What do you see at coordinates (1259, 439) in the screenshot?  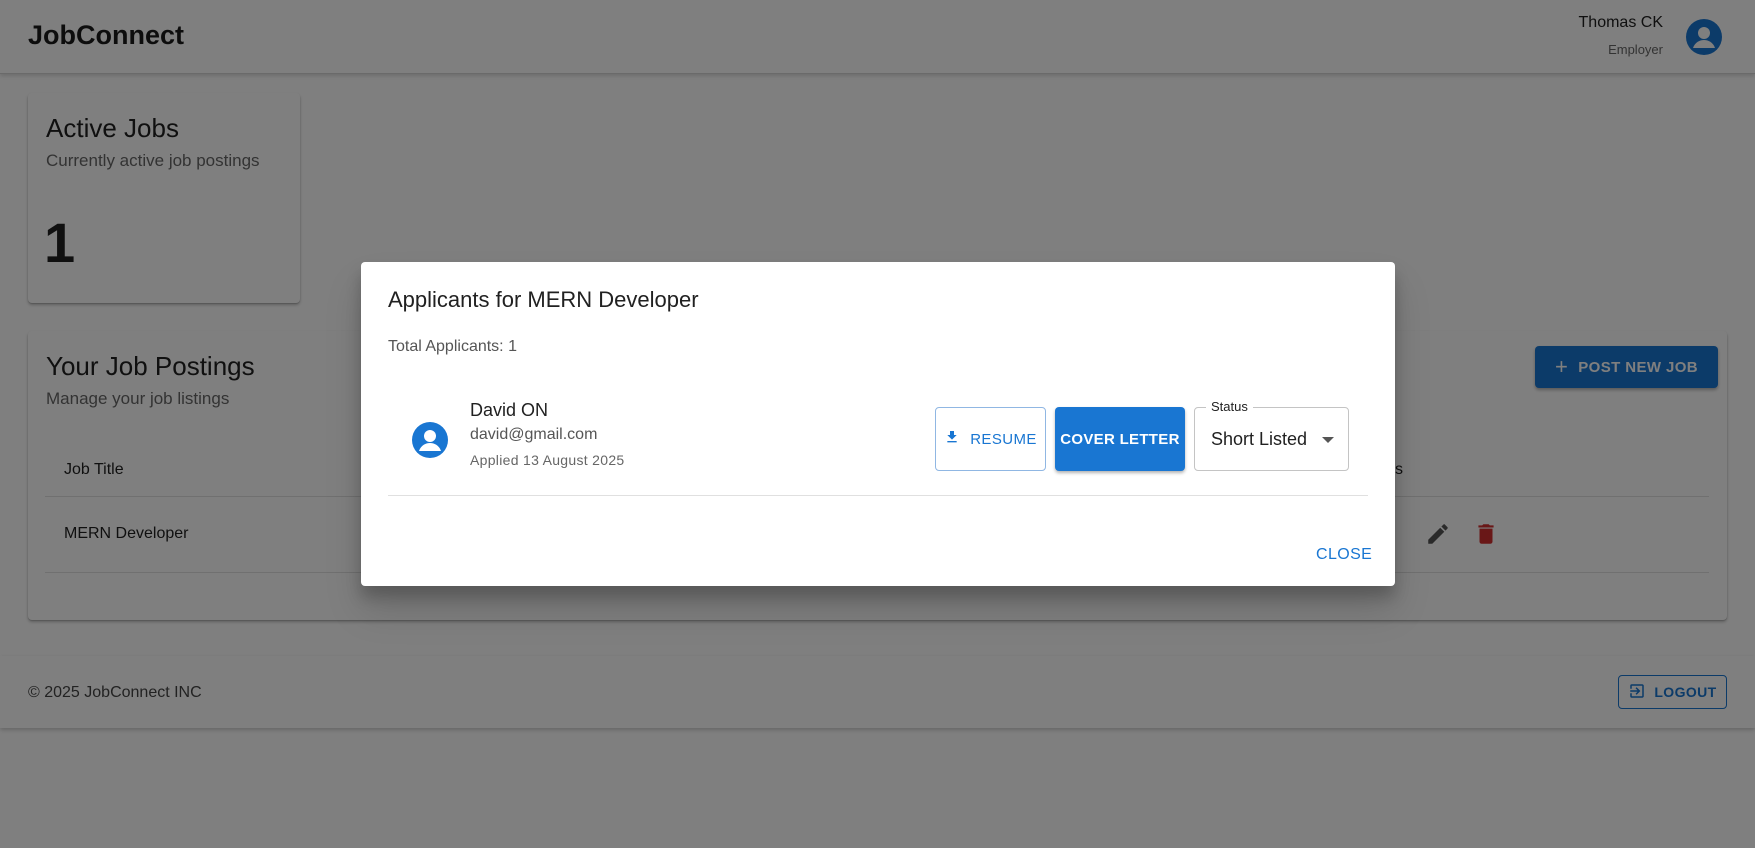 I see `status-value: Short Listed` at bounding box center [1259, 439].